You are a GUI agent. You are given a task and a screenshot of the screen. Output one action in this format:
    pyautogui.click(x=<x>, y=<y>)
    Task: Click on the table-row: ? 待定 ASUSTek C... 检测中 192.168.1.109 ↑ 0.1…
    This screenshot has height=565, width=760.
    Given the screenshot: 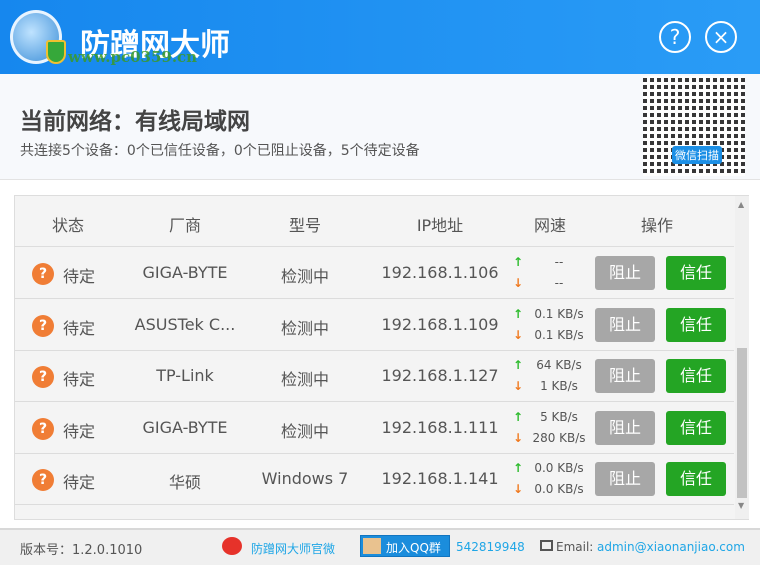 What is the action you would take?
    pyautogui.click(x=374, y=325)
    